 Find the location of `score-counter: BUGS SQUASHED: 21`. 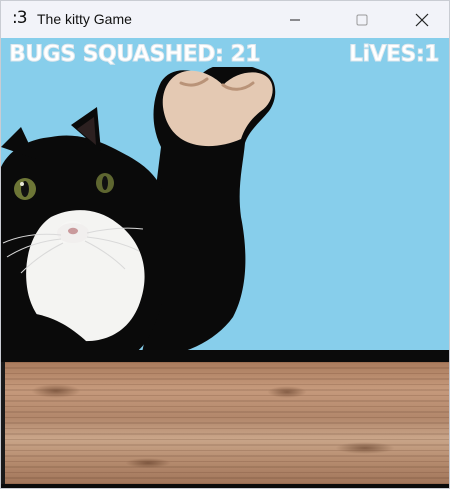

score-counter: BUGS SQUASHED: 21 is located at coordinates (134, 55).